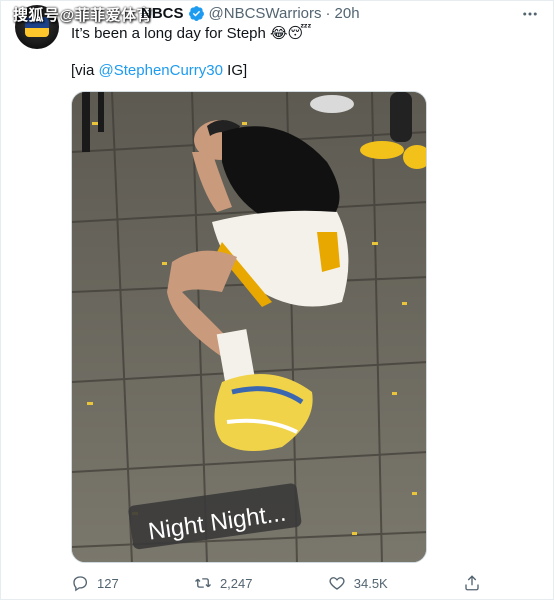 This screenshot has height=600, width=554. I want to click on reply-icon, so click(80, 584).